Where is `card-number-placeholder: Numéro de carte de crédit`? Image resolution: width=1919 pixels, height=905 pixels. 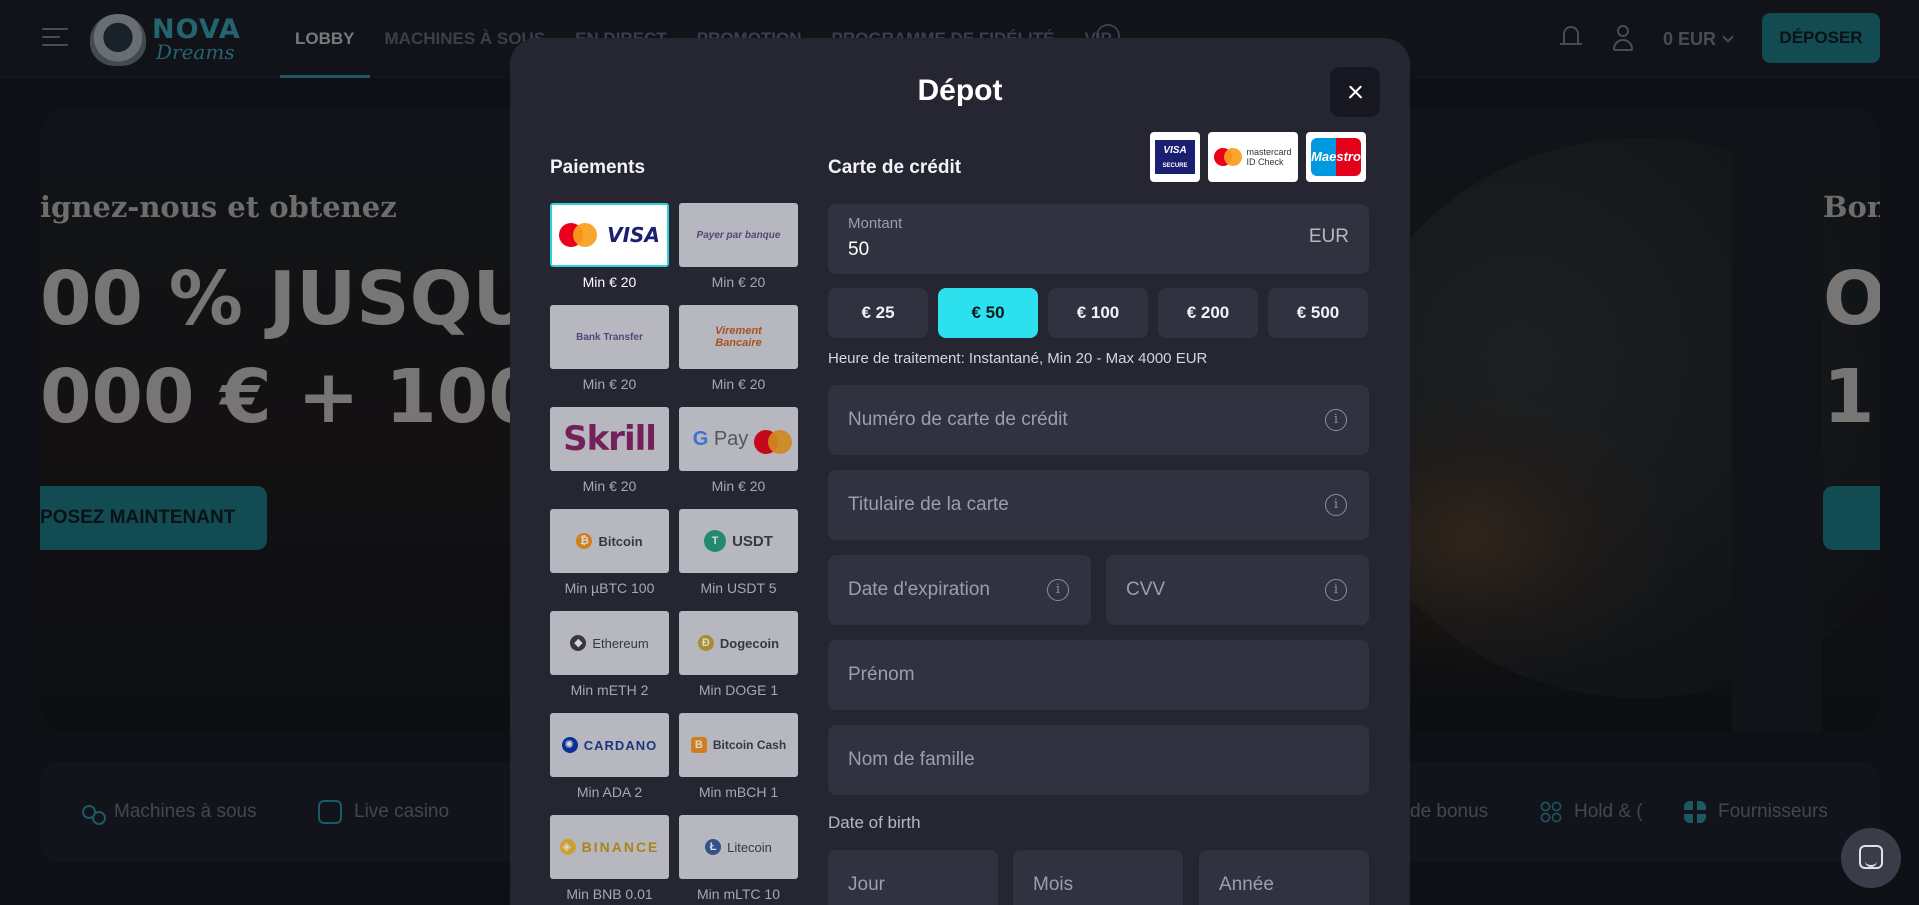 card-number-placeholder: Numéro de carte de crédit is located at coordinates (958, 419).